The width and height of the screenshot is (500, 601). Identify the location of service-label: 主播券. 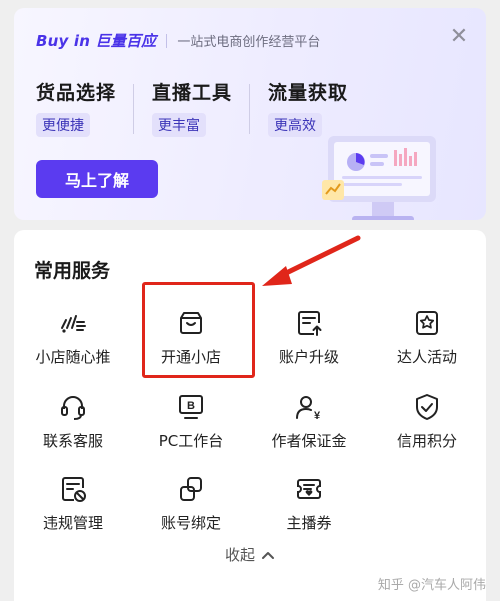
(309, 523).